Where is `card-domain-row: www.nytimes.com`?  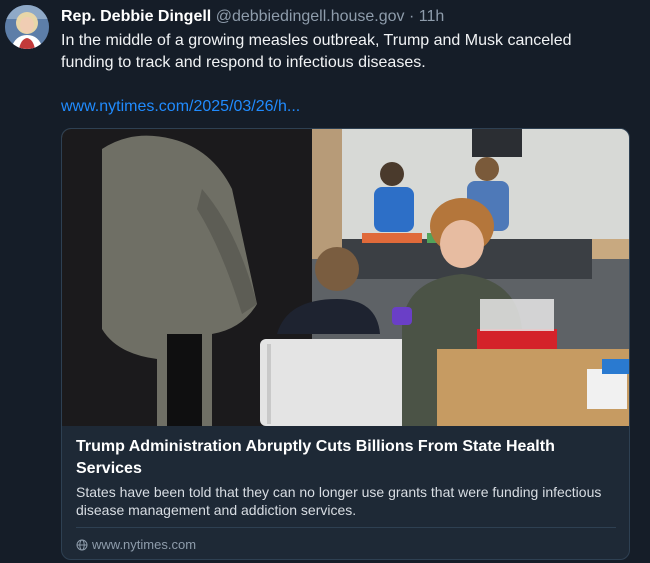
card-domain-row: www.nytimes.com is located at coordinates (136, 545).